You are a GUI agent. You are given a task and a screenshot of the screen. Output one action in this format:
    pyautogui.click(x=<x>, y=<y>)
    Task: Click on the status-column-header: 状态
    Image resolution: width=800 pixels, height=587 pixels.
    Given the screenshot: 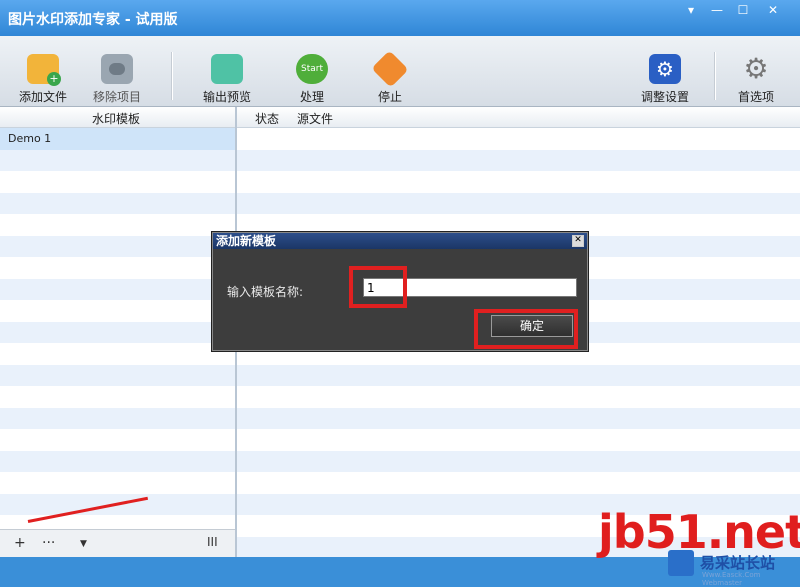 What is the action you would take?
    pyautogui.click(x=267, y=118)
    